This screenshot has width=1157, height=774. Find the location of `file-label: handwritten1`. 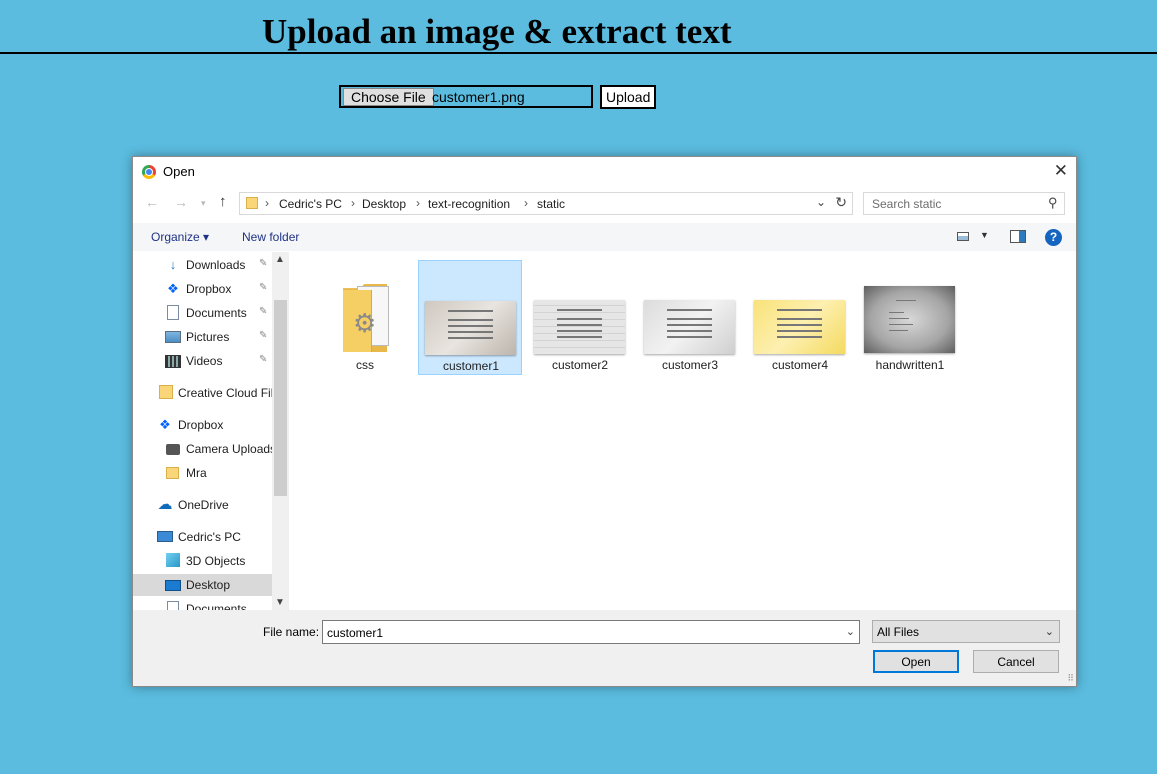

file-label: handwritten1 is located at coordinates (910, 365).